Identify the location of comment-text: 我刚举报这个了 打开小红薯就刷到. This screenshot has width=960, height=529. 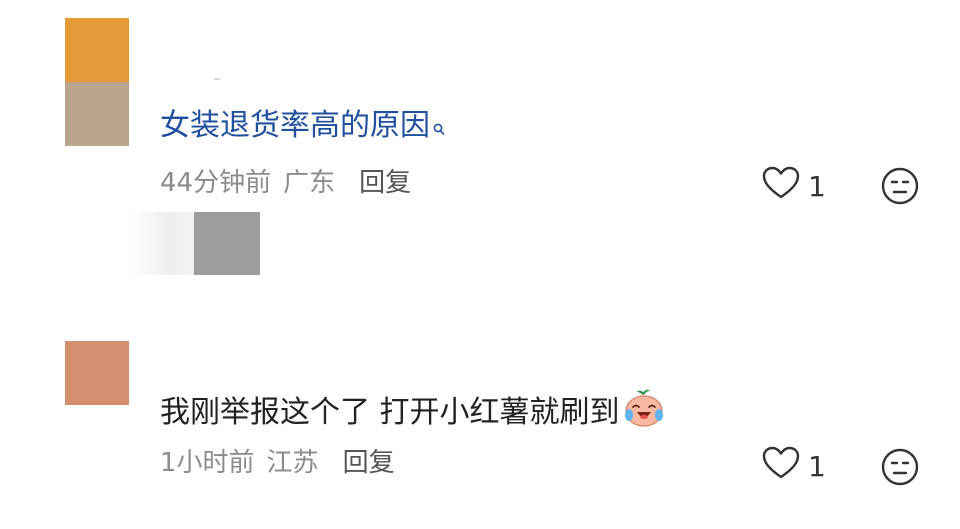
(390, 412).